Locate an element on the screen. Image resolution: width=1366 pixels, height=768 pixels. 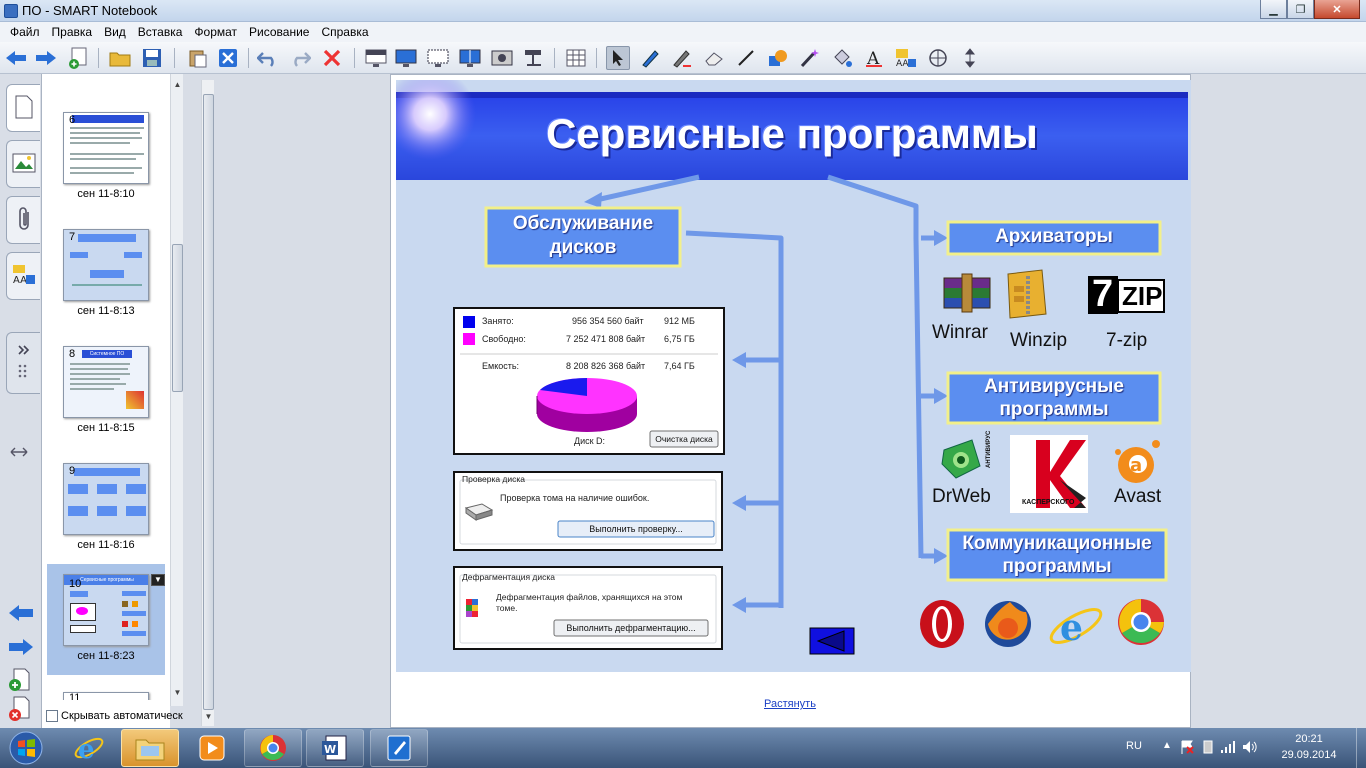
svg-text: e is located at coordinates (86, 749).